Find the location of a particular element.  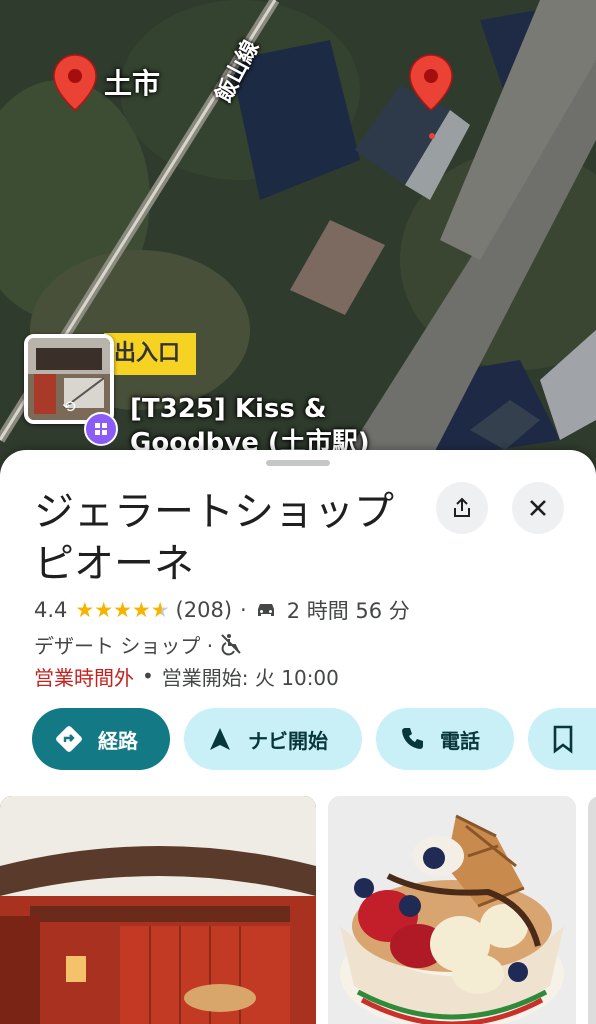

share-icon is located at coordinates (462, 507).